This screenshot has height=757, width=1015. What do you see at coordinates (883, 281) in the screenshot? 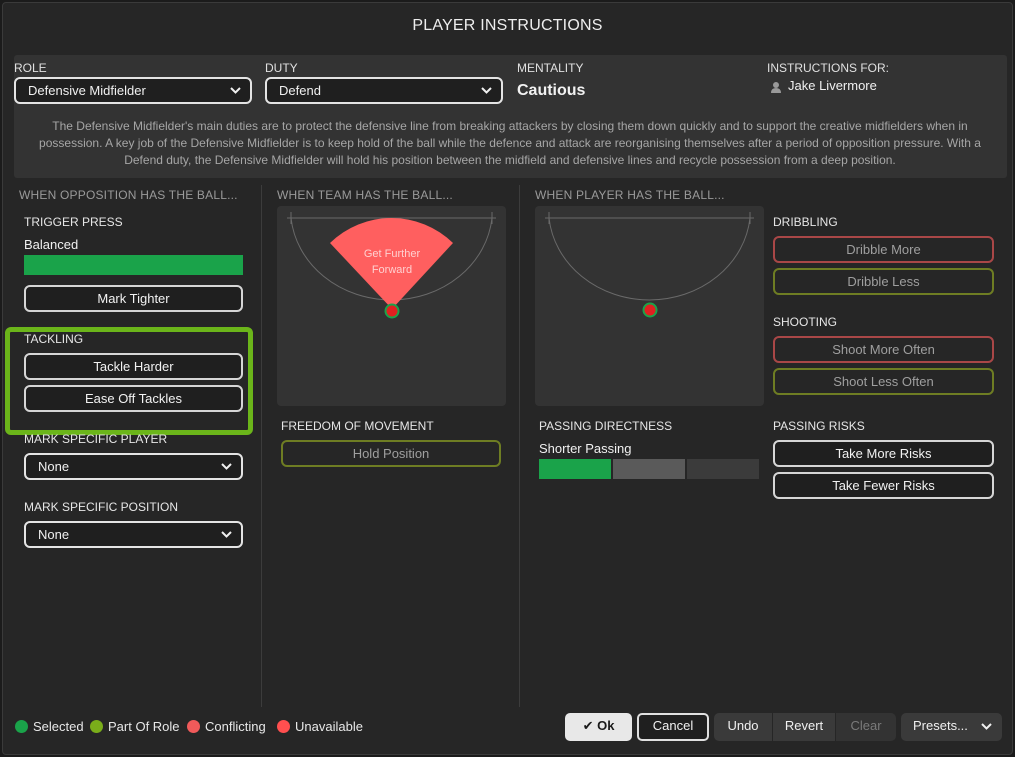
I see `dribble-less-button: Dribble Less` at bounding box center [883, 281].